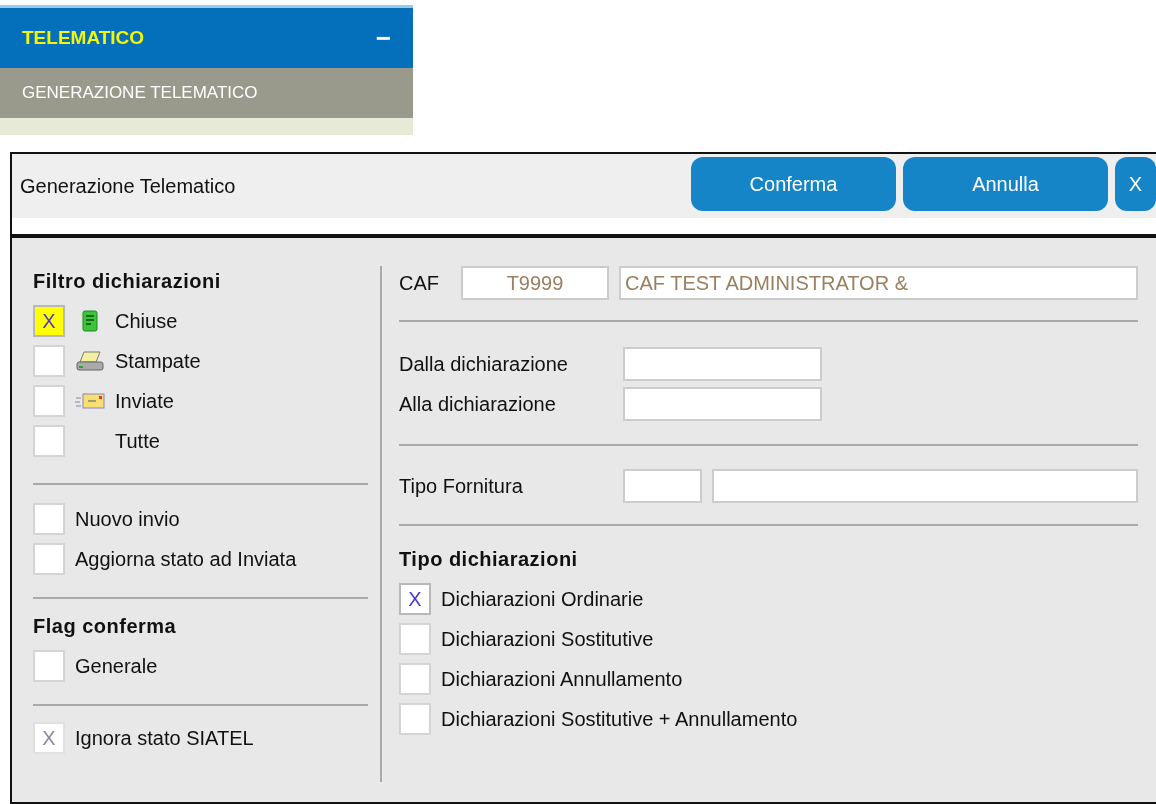 The image size is (1156, 804). I want to click on checkbox-label: Inviate, so click(144, 401).